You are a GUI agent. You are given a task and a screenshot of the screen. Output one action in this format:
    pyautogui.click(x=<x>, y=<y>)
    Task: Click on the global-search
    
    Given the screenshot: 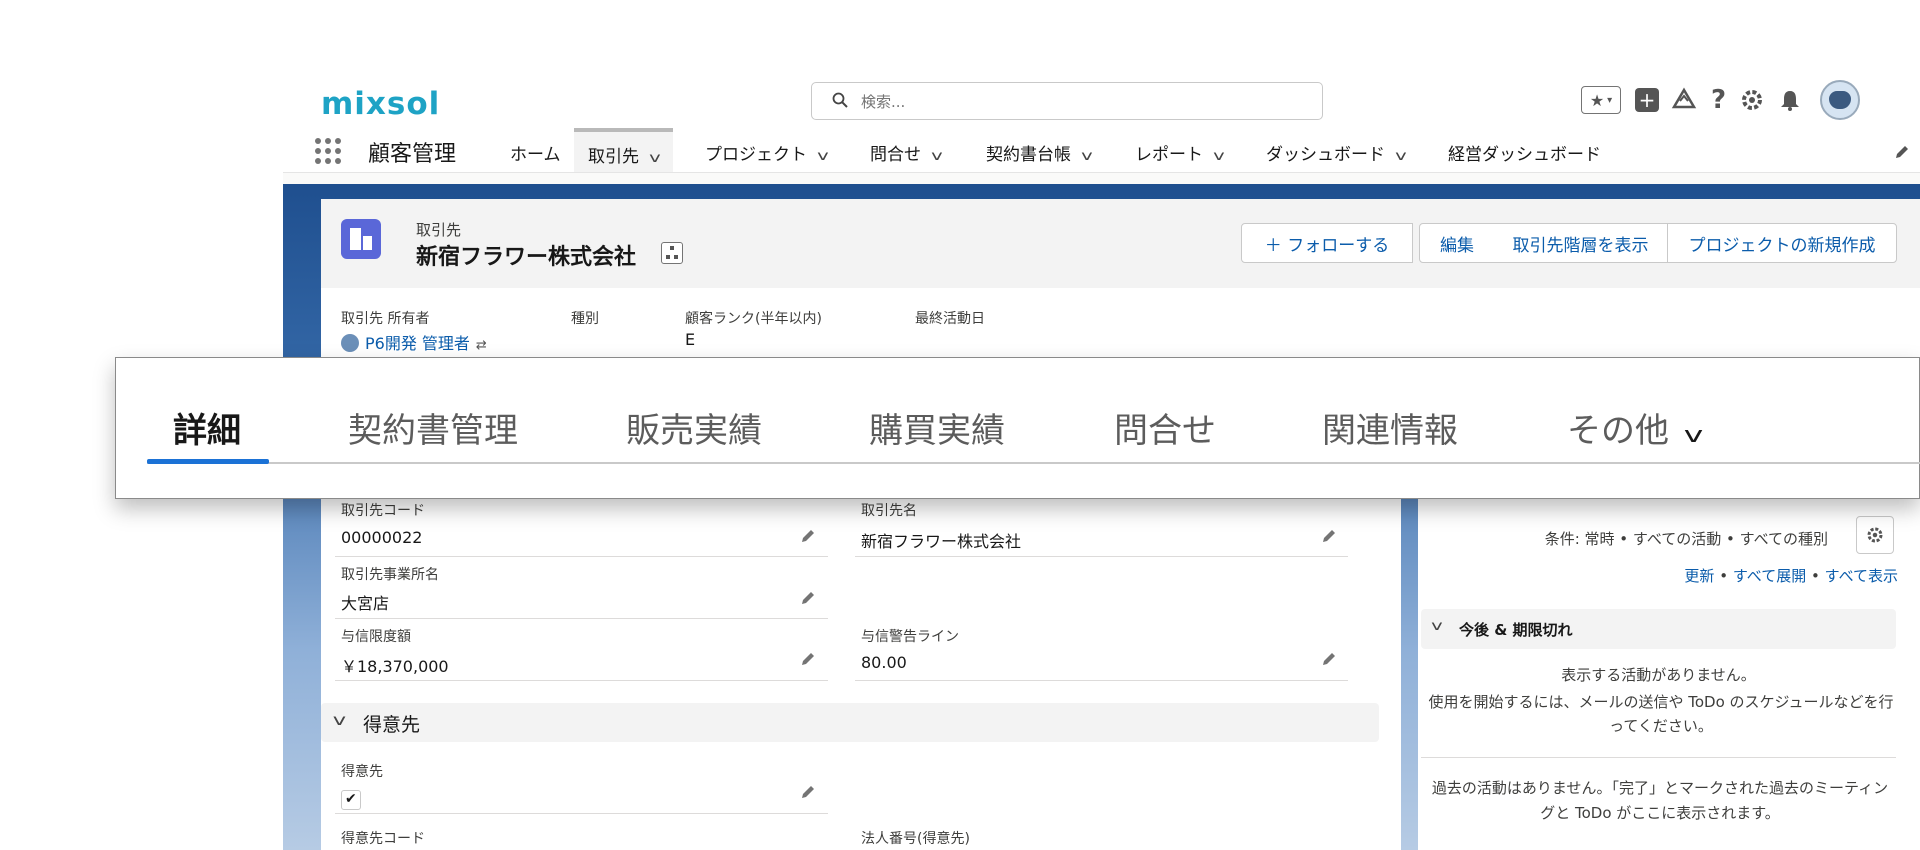 What is the action you would take?
    pyautogui.click(x=1067, y=101)
    